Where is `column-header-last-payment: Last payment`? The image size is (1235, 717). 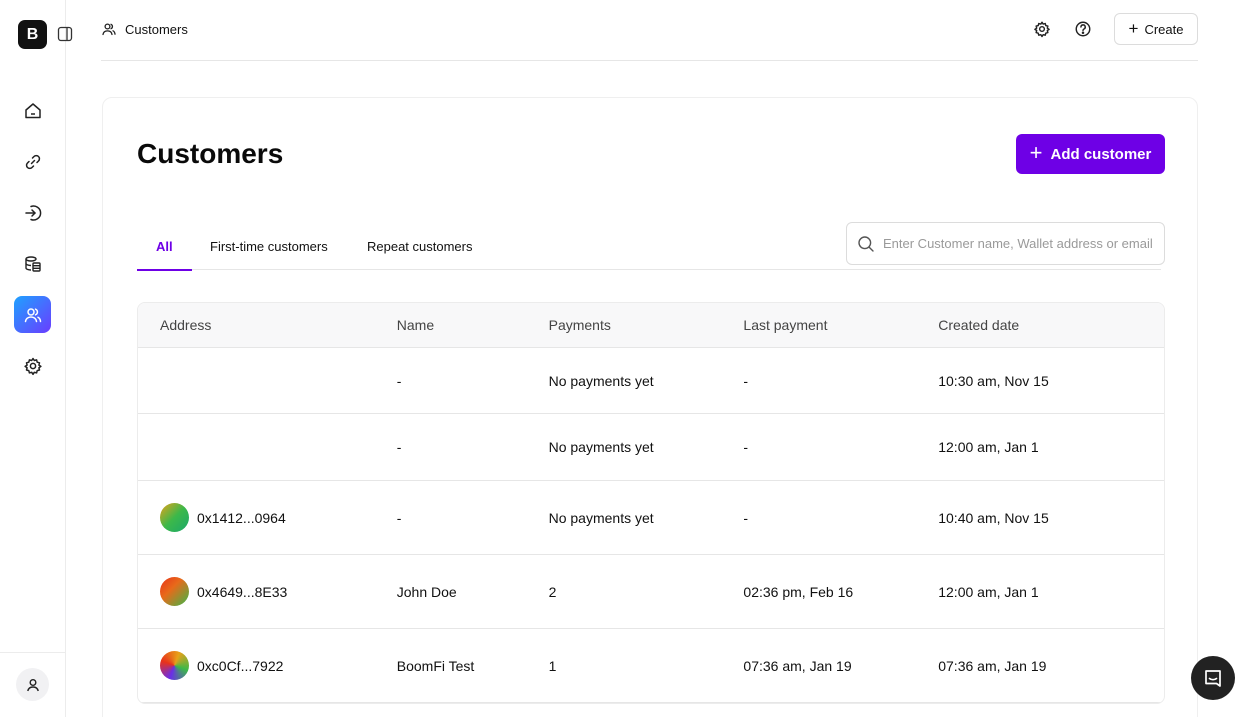 column-header-last-payment: Last payment is located at coordinates (840, 325).